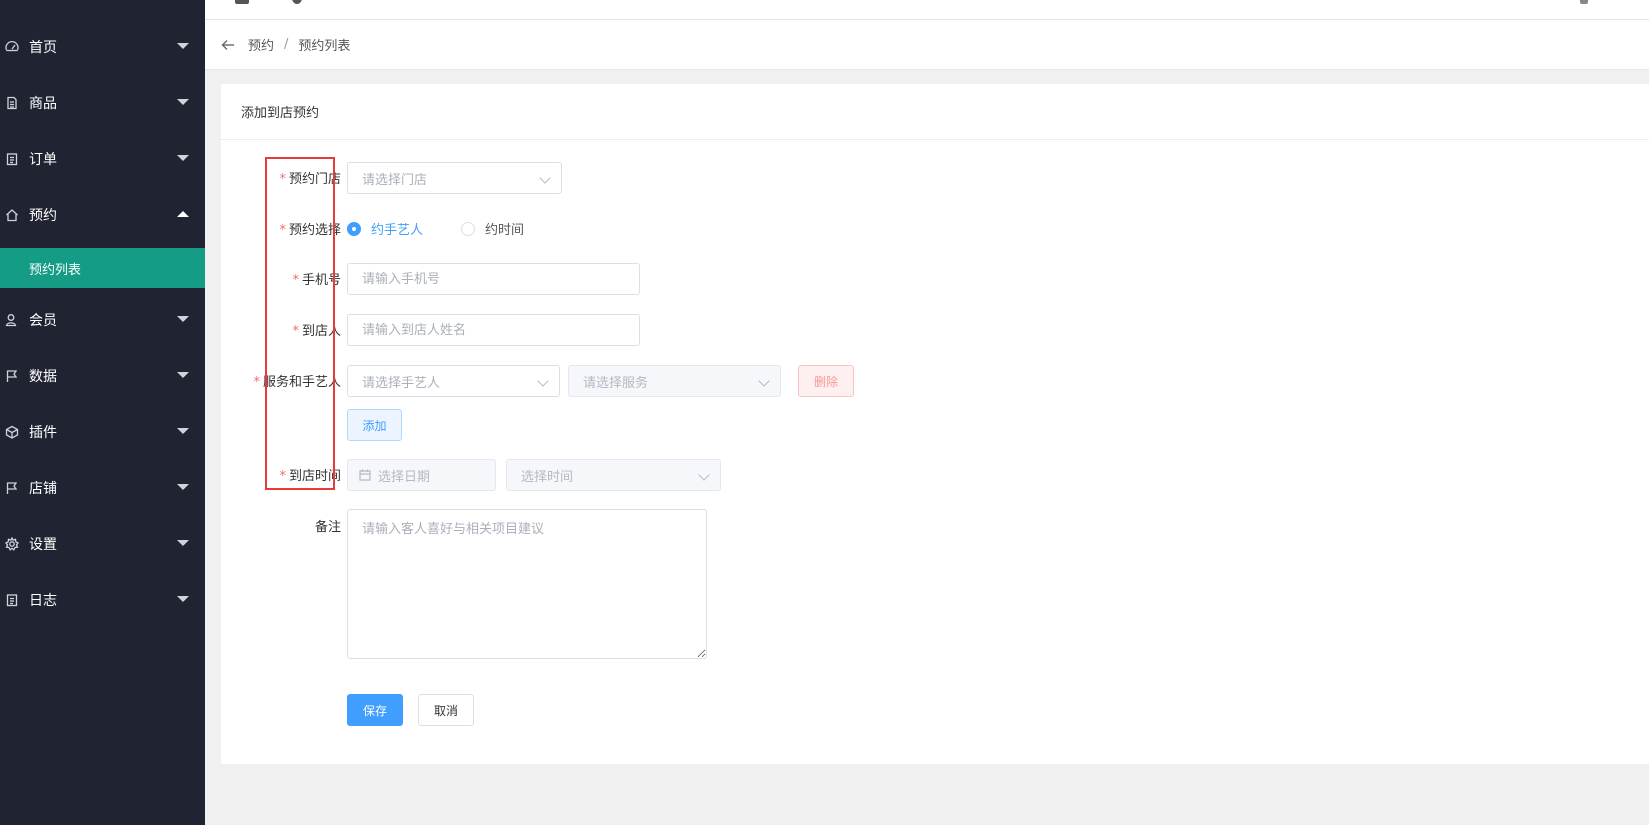 This screenshot has height=825, width=1649. I want to click on breadcrumb: 预约 / 预约列表, so click(927, 45).